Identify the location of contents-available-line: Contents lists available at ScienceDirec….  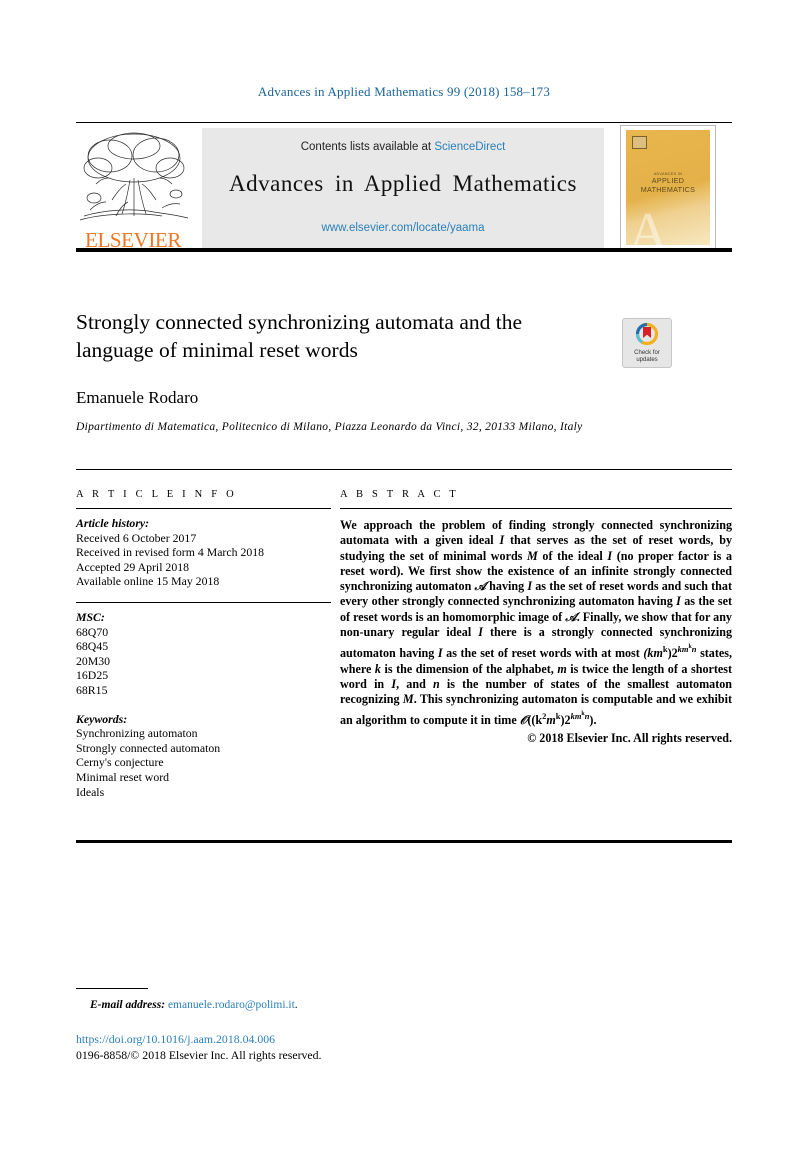
(403, 147).